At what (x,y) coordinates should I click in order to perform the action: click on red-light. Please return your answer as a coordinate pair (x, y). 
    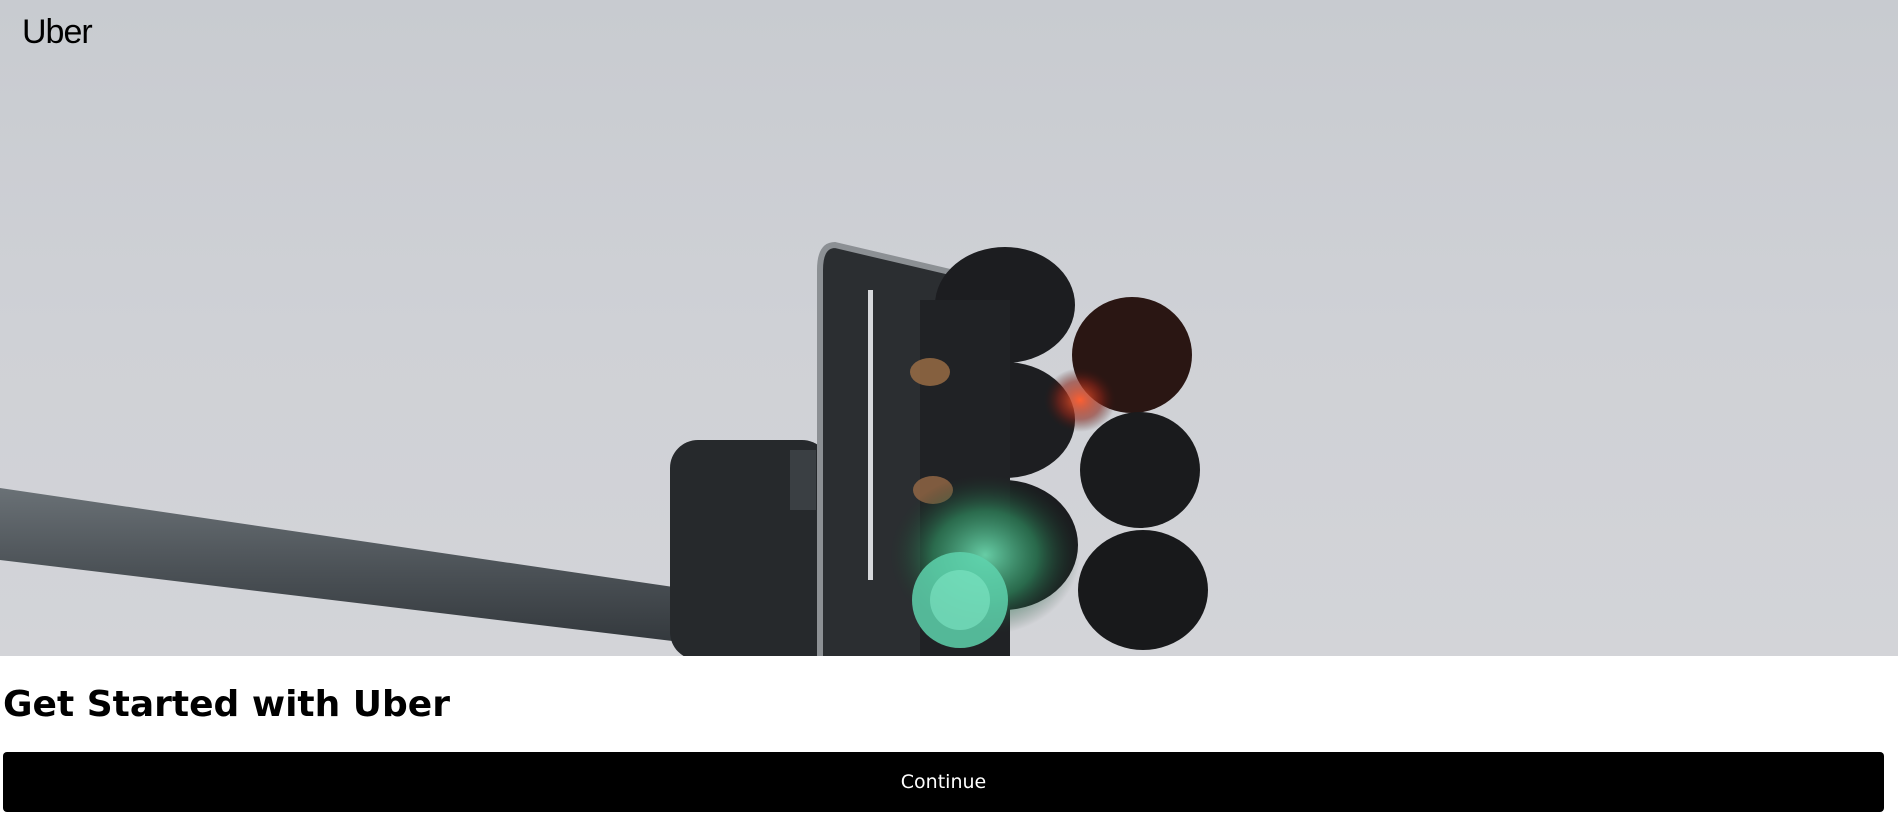
    Looking at the image, I should click on (1080, 400).